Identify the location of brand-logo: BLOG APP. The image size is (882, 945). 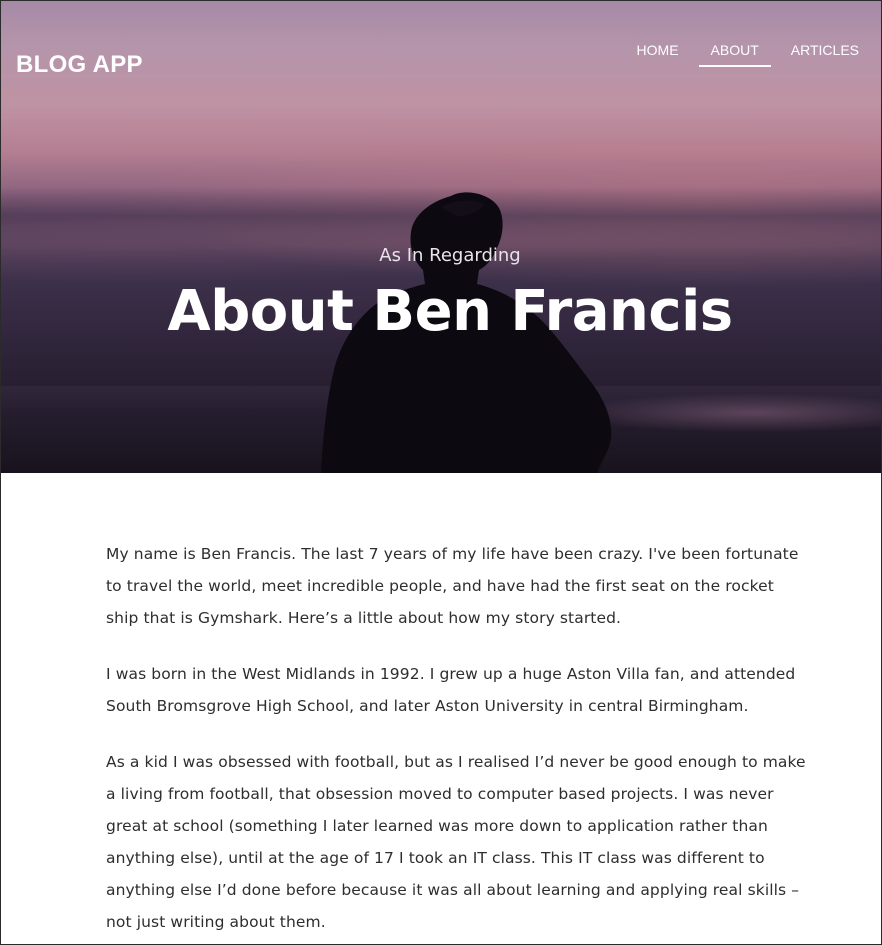
(79, 65).